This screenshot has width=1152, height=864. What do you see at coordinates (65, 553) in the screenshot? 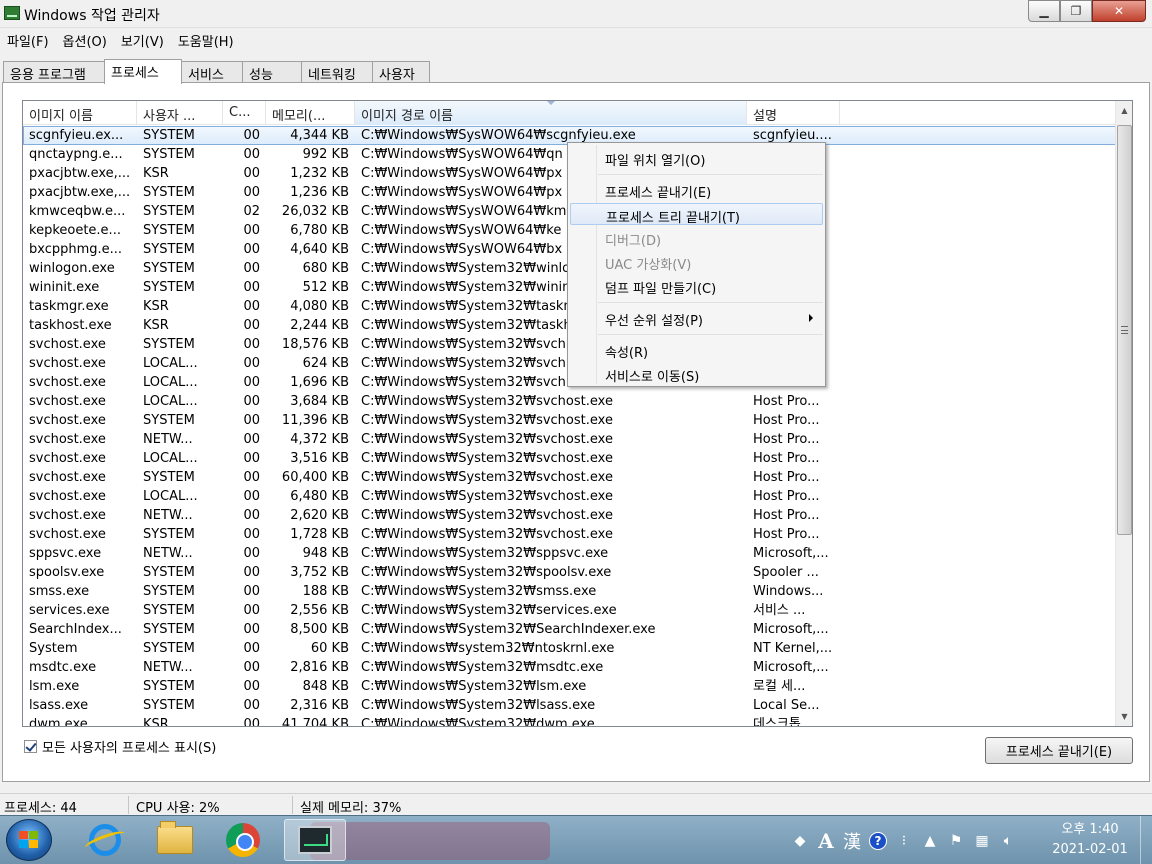
I see `cell-image-name: sppsvc.exe` at bounding box center [65, 553].